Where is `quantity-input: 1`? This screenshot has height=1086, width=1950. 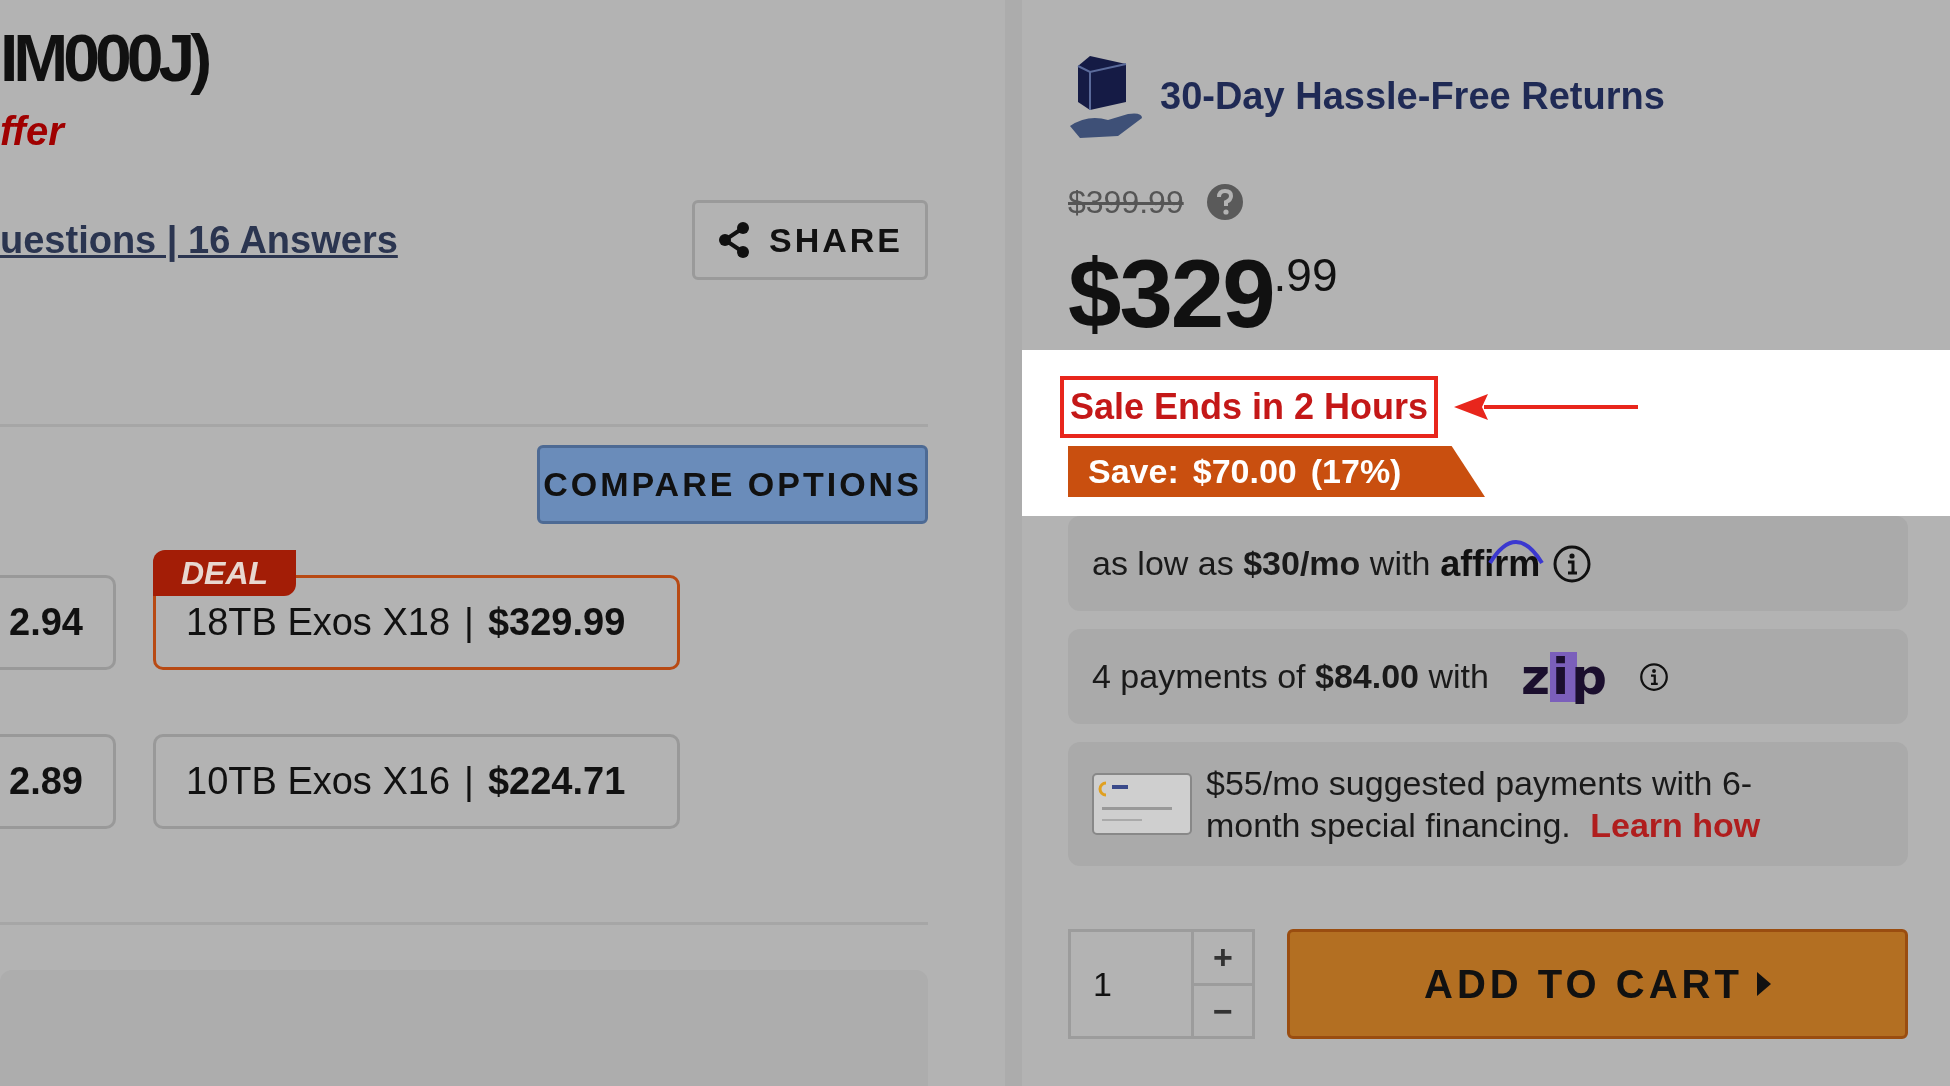
quantity-input: 1 is located at coordinates (1132, 984).